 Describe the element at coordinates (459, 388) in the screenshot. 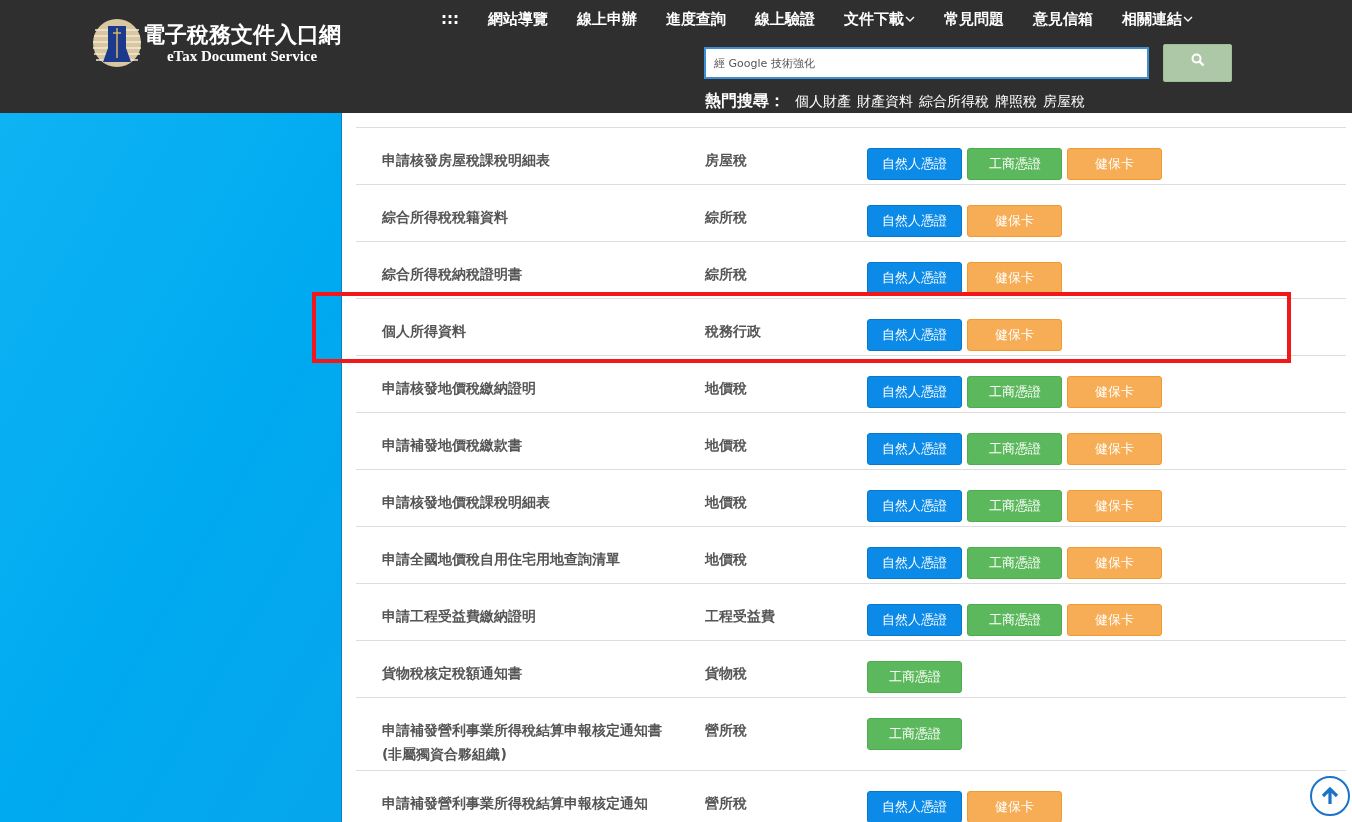

I see `document-name: 申請核發地價稅繳納證明` at that location.